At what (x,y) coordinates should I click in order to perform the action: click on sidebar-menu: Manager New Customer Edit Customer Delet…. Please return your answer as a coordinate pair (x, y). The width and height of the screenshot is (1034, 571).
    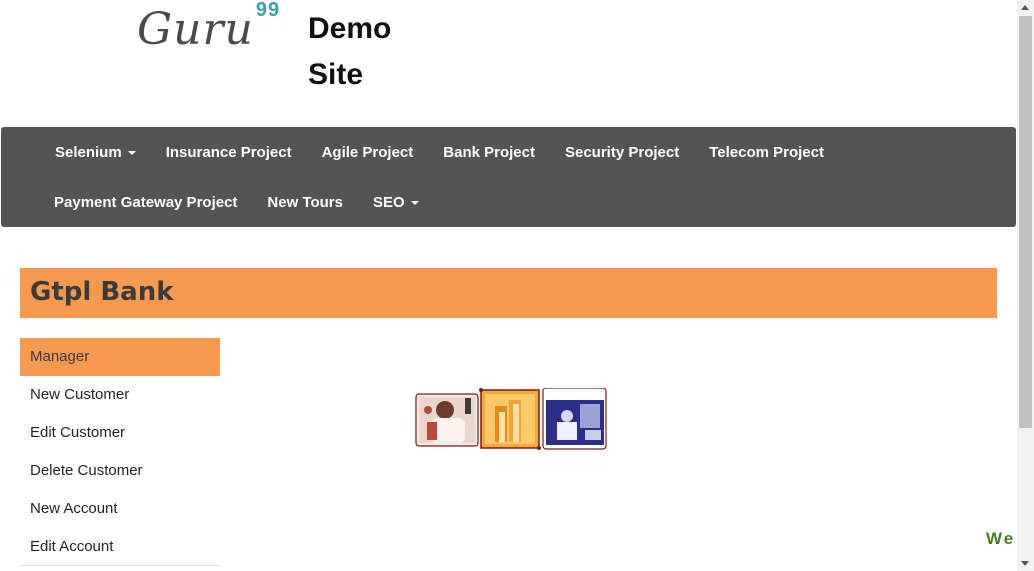
    Looking at the image, I should click on (120, 452).